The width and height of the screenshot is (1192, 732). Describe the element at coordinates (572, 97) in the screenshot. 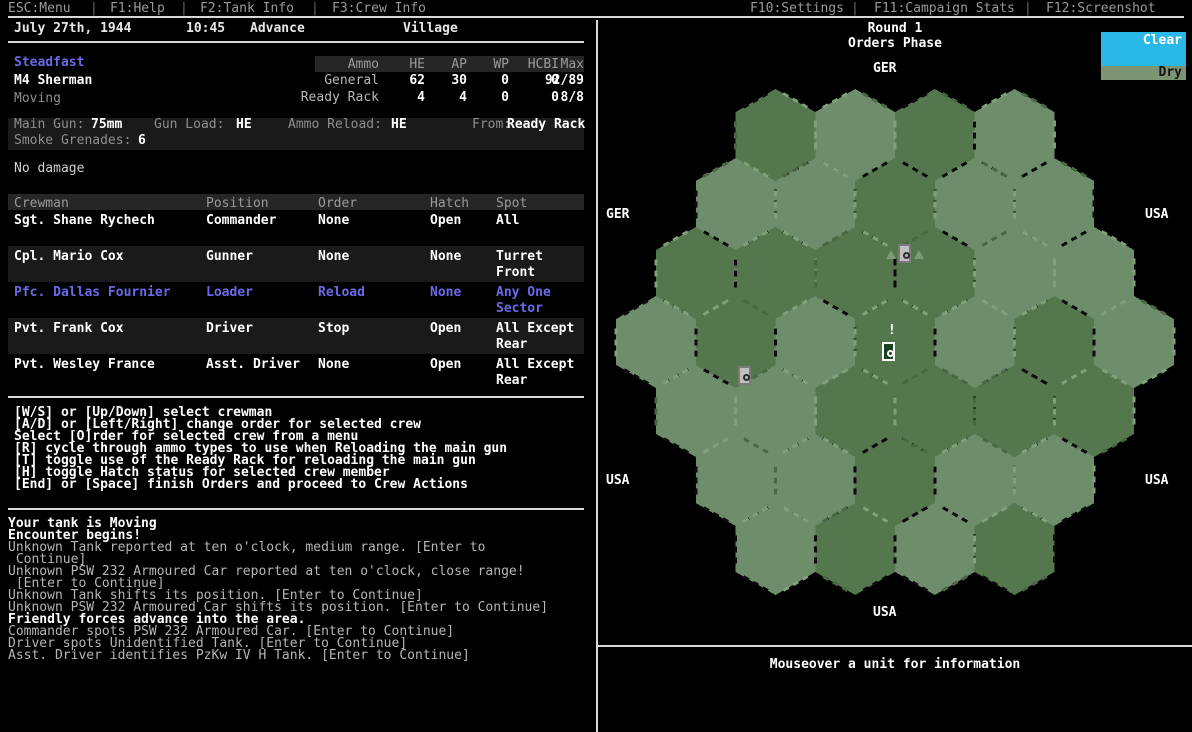

I see `ammo-rack-max: 8/8` at that location.